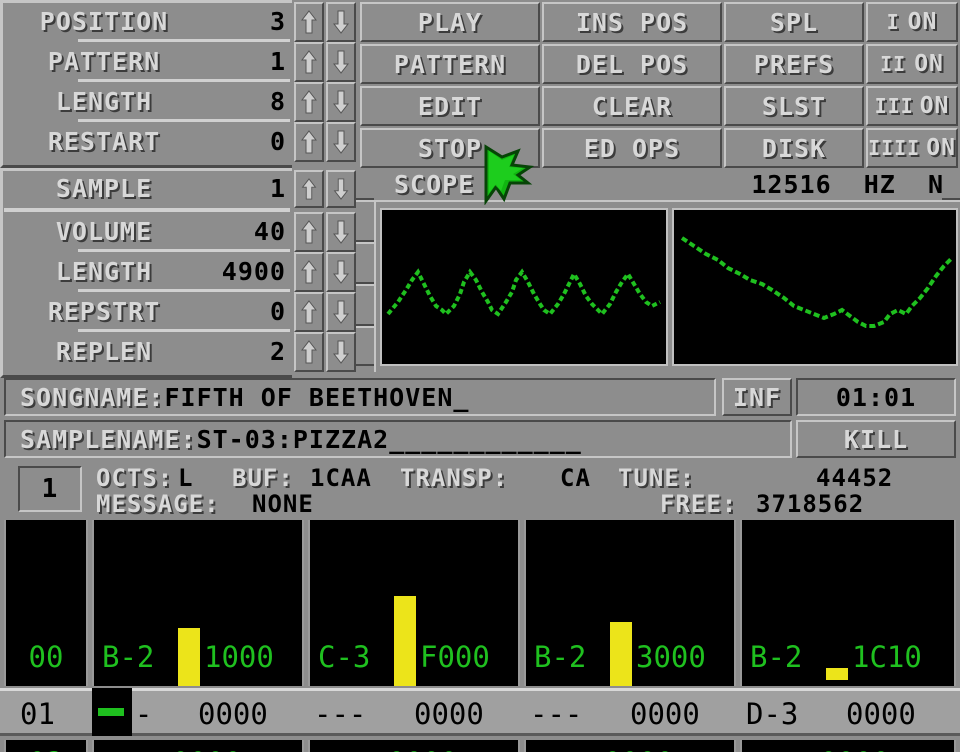  Describe the element at coordinates (147, 189) in the screenshot. I see `sample-selector-row: SAMPLE 1` at that location.